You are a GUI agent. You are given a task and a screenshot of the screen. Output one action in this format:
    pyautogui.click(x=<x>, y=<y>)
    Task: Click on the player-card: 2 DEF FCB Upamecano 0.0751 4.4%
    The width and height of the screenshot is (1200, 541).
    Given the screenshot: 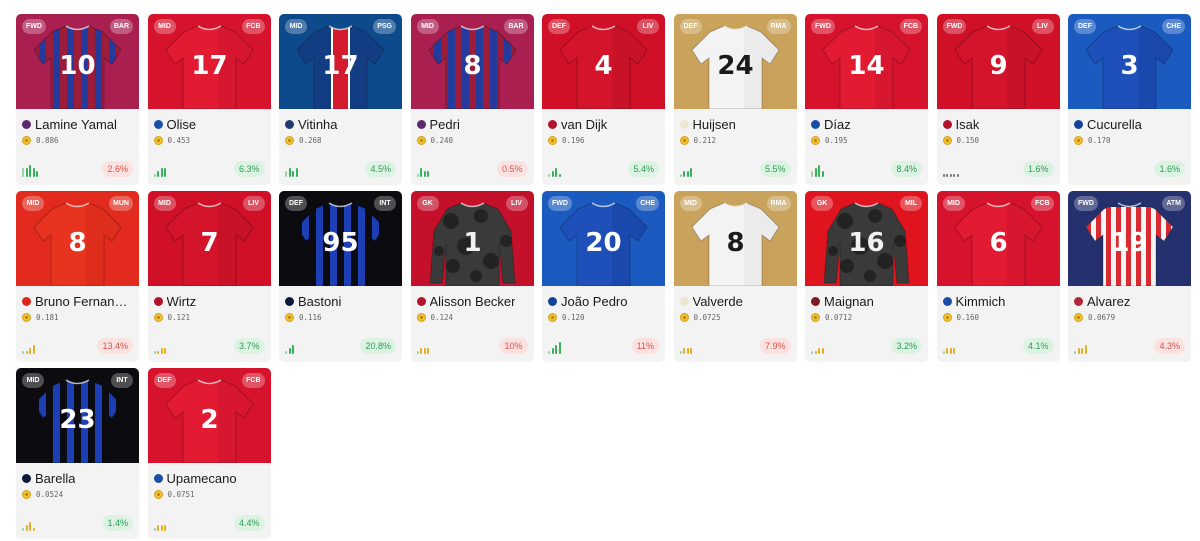 What is the action you would take?
    pyautogui.click(x=209, y=453)
    